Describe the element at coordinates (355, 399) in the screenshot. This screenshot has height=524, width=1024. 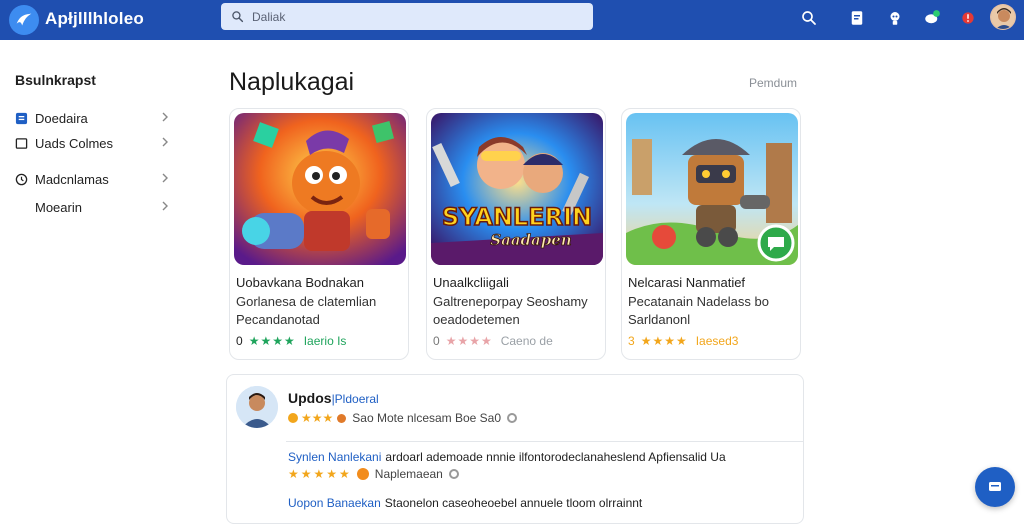
I see `reviewer-role: |Pldoeral` at that location.